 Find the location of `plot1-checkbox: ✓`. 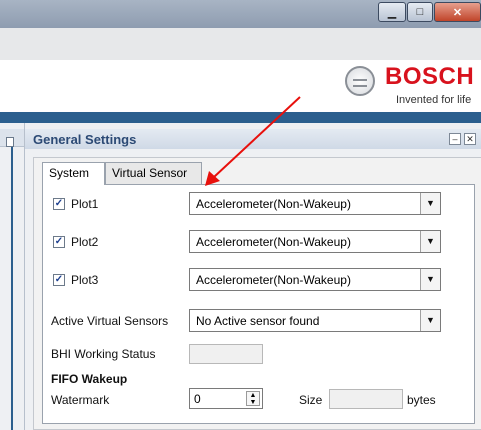

plot1-checkbox: ✓ is located at coordinates (59, 204).